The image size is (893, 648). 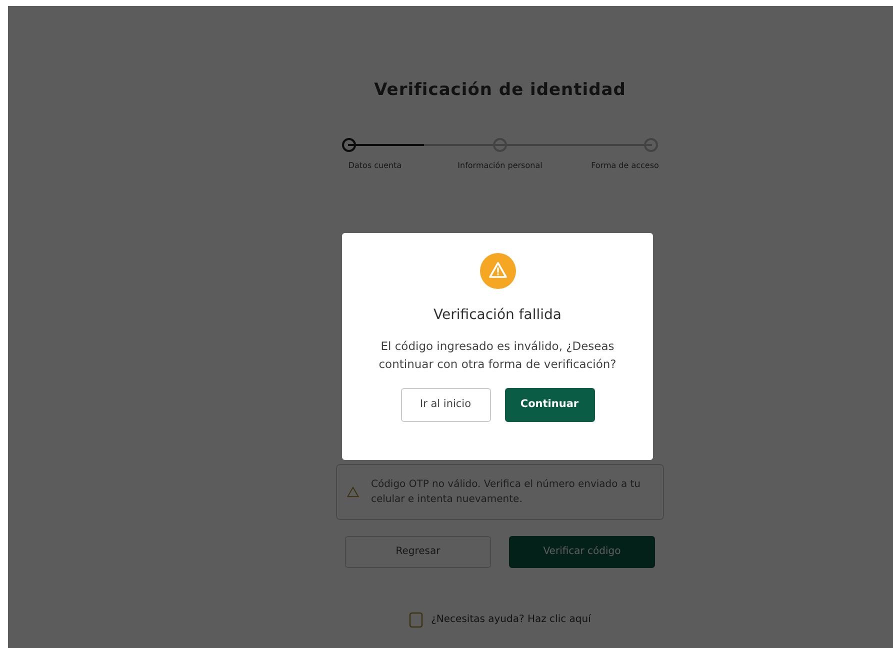 I want to click on step-label: Datos cuenta, so click(x=375, y=166).